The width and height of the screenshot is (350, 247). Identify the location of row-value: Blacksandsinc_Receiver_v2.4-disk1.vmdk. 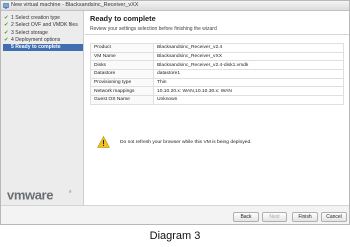
(248, 65).